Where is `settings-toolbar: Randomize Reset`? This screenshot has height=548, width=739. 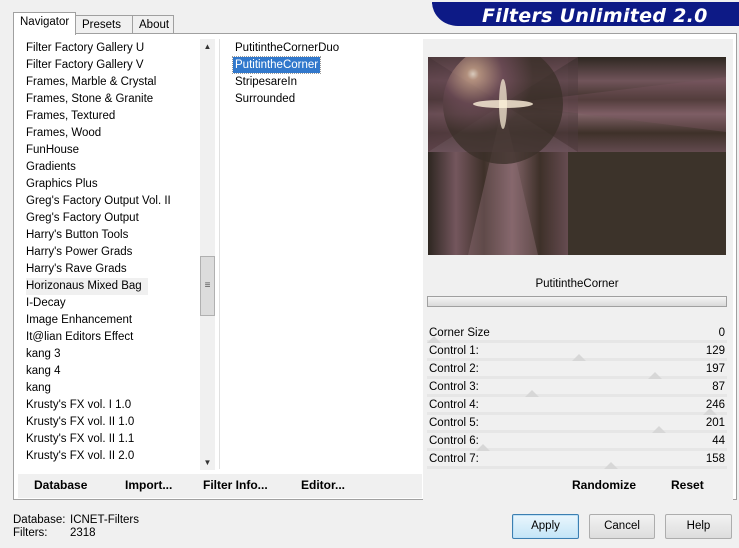
settings-toolbar: Randomize Reset is located at coordinates (578, 486).